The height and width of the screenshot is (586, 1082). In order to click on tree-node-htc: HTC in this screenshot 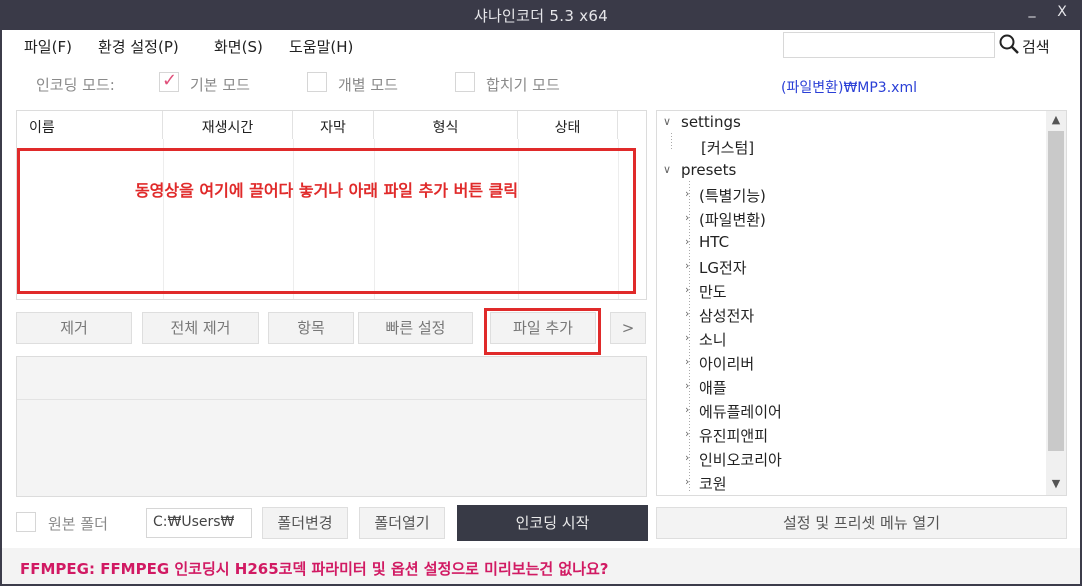, I will do `click(714, 242)`.